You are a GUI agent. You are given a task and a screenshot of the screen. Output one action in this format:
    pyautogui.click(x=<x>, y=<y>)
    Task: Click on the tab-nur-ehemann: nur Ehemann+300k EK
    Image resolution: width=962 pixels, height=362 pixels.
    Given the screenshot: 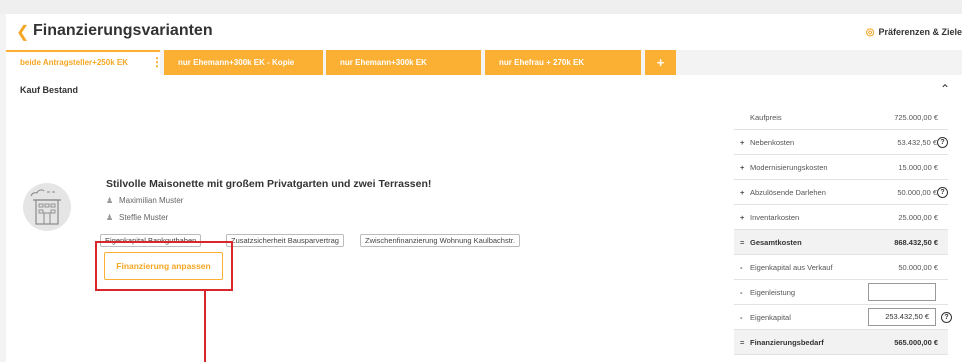 What is the action you would take?
    pyautogui.click(x=403, y=62)
    